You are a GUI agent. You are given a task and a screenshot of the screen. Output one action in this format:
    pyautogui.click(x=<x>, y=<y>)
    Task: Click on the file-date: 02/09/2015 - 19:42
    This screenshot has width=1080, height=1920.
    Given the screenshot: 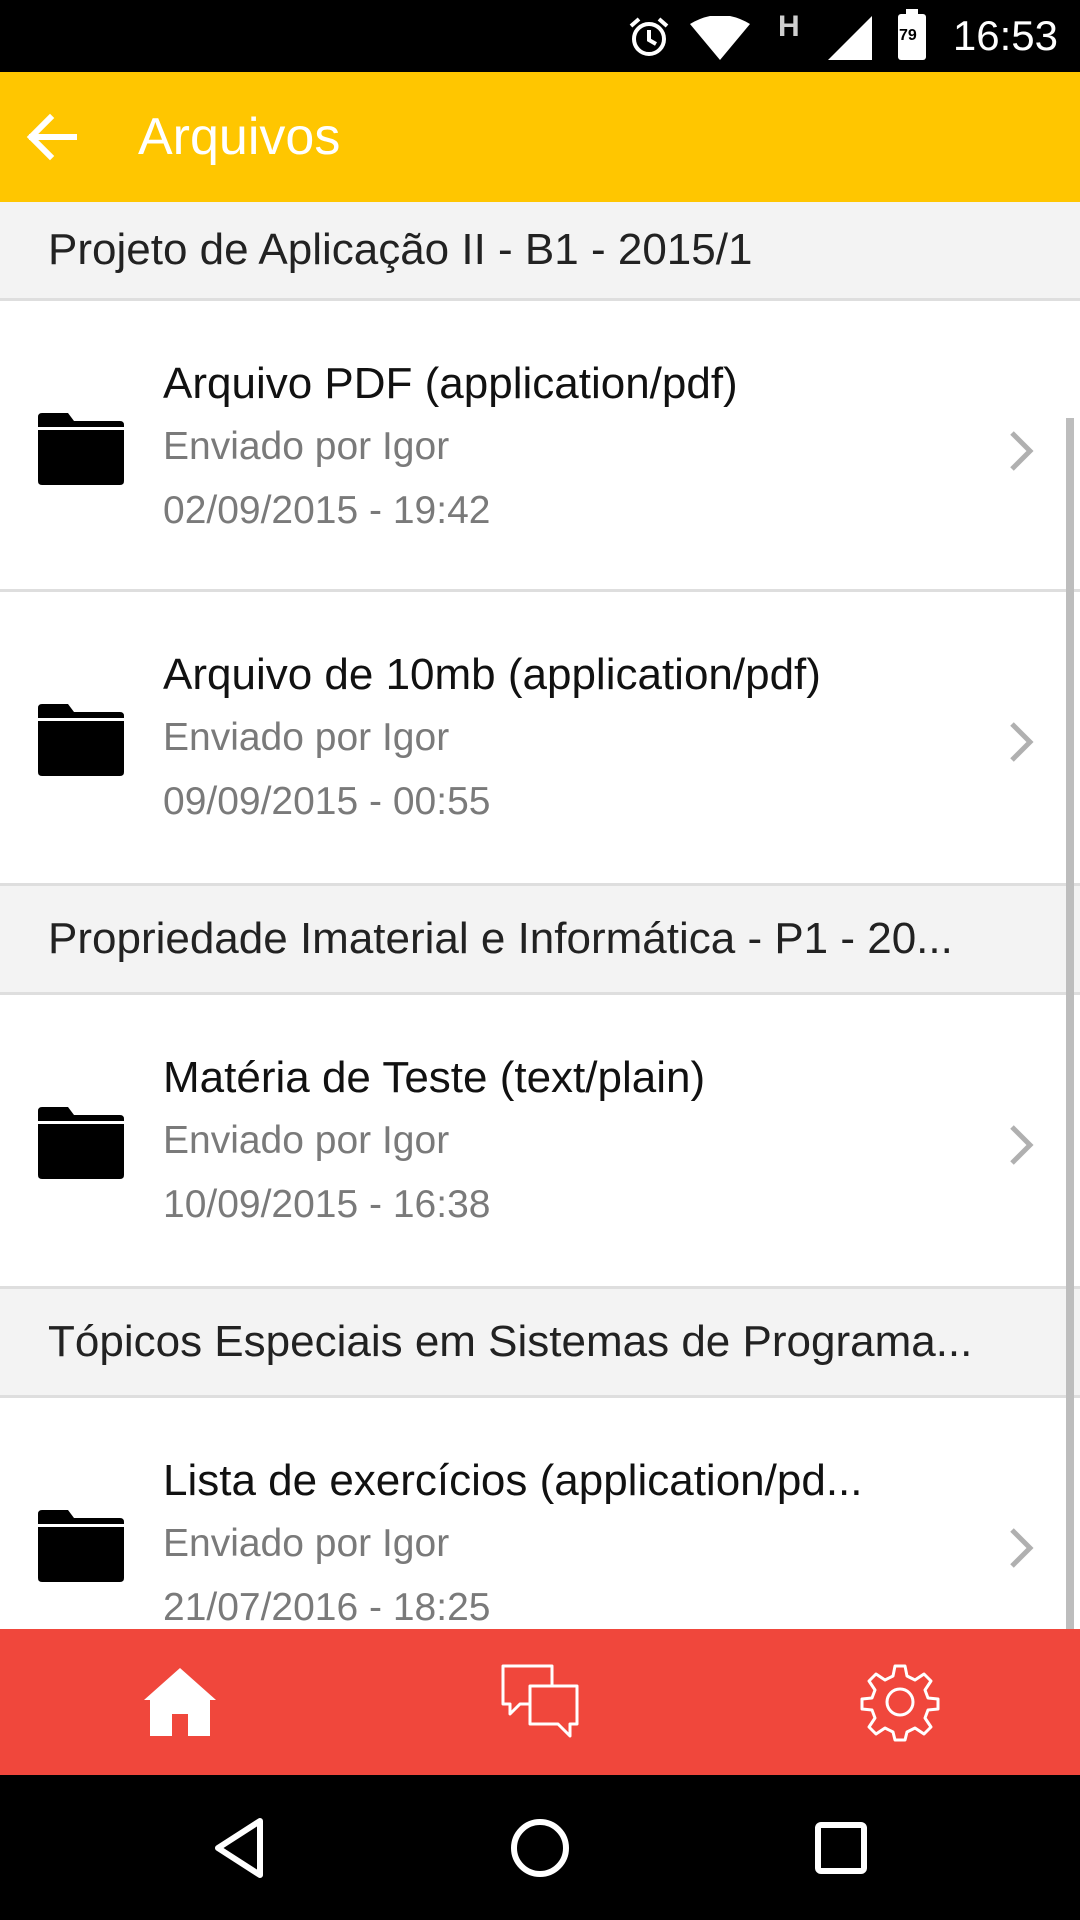 What is the action you would take?
    pyautogui.click(x=327, y=510)
    